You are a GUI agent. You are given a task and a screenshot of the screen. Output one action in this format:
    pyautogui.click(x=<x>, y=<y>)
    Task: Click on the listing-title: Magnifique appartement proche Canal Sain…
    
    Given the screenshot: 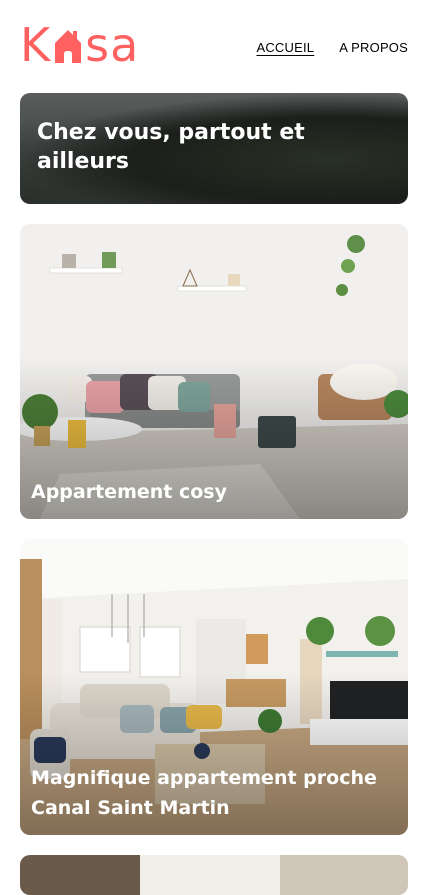 What is the action you would take?
    pyautogui.click(x=204, y=793)
    